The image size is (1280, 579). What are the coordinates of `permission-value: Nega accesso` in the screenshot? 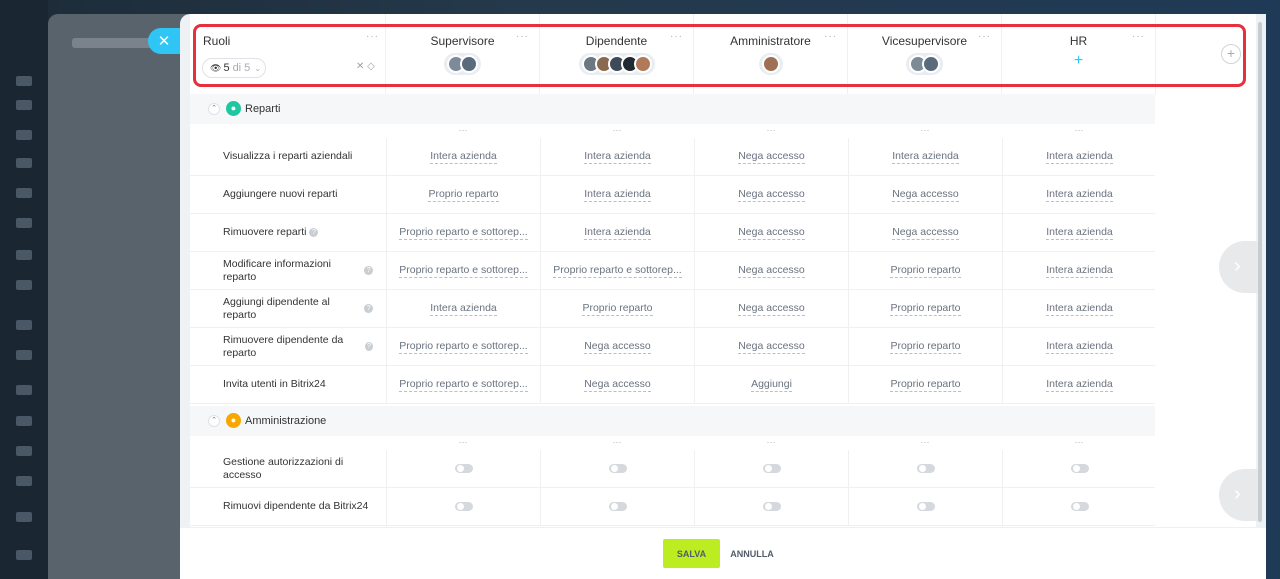 It's located at (925, 232).